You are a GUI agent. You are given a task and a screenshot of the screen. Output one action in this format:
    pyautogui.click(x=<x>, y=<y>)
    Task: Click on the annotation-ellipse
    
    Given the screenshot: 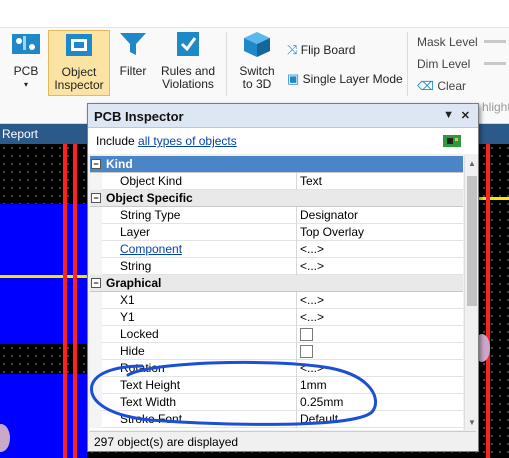 What is the action you would take?
    pyautogui.click(x=234, y=393)
    